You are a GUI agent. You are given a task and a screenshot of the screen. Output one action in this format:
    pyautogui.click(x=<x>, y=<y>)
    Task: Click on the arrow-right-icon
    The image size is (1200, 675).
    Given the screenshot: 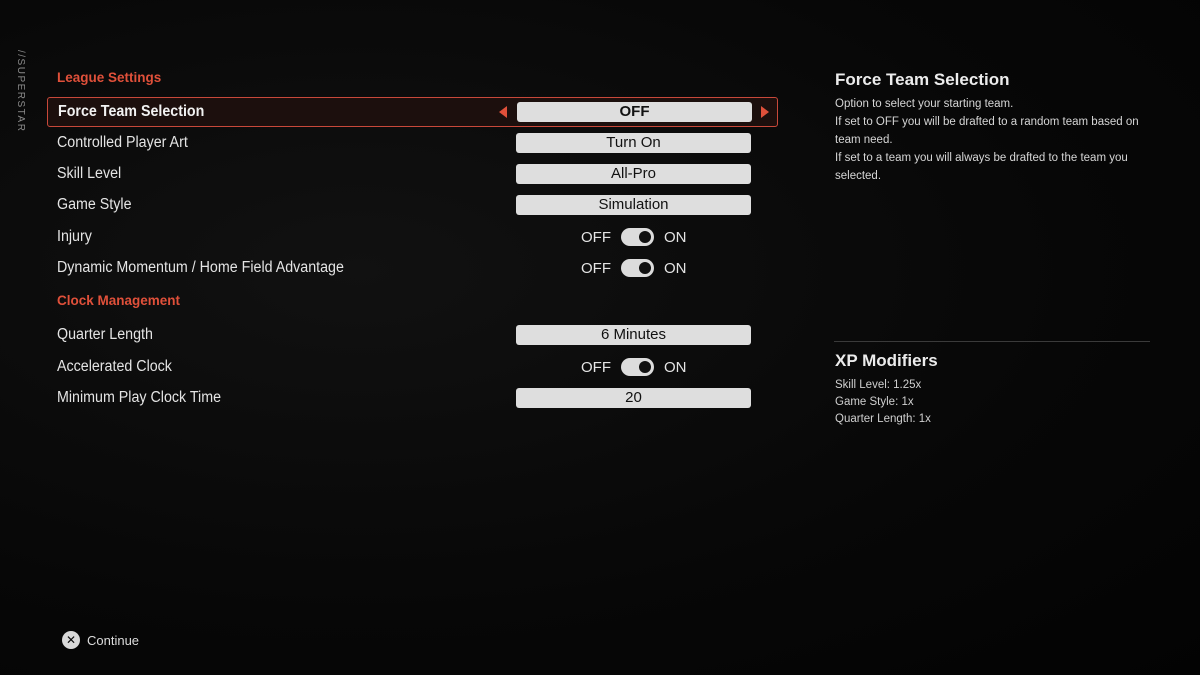 What is the action you would take?
    pyautogui.click(x=765, y=112)
    